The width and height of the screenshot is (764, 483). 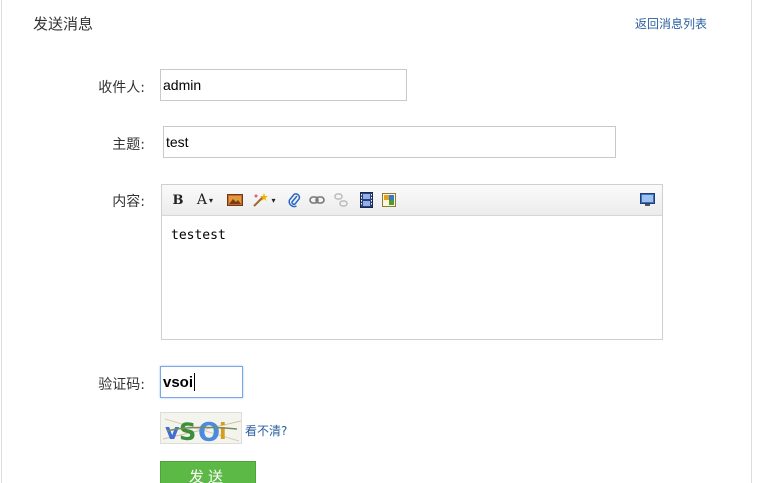 I want to click on svg-text: S, so click(x=187, y=431).